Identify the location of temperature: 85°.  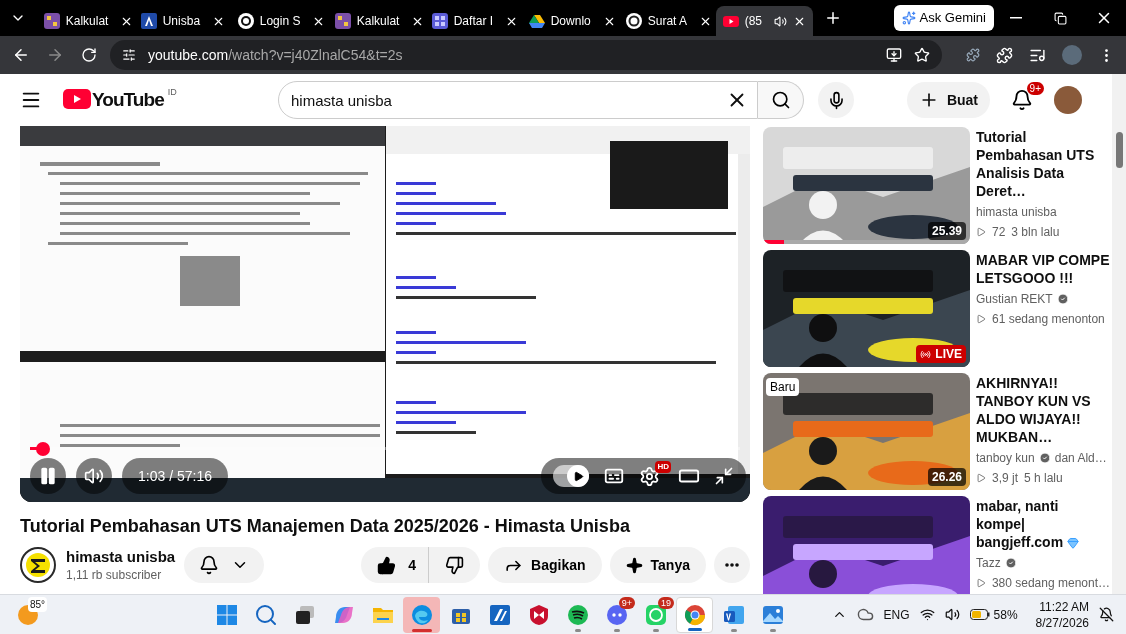
(38, 604).